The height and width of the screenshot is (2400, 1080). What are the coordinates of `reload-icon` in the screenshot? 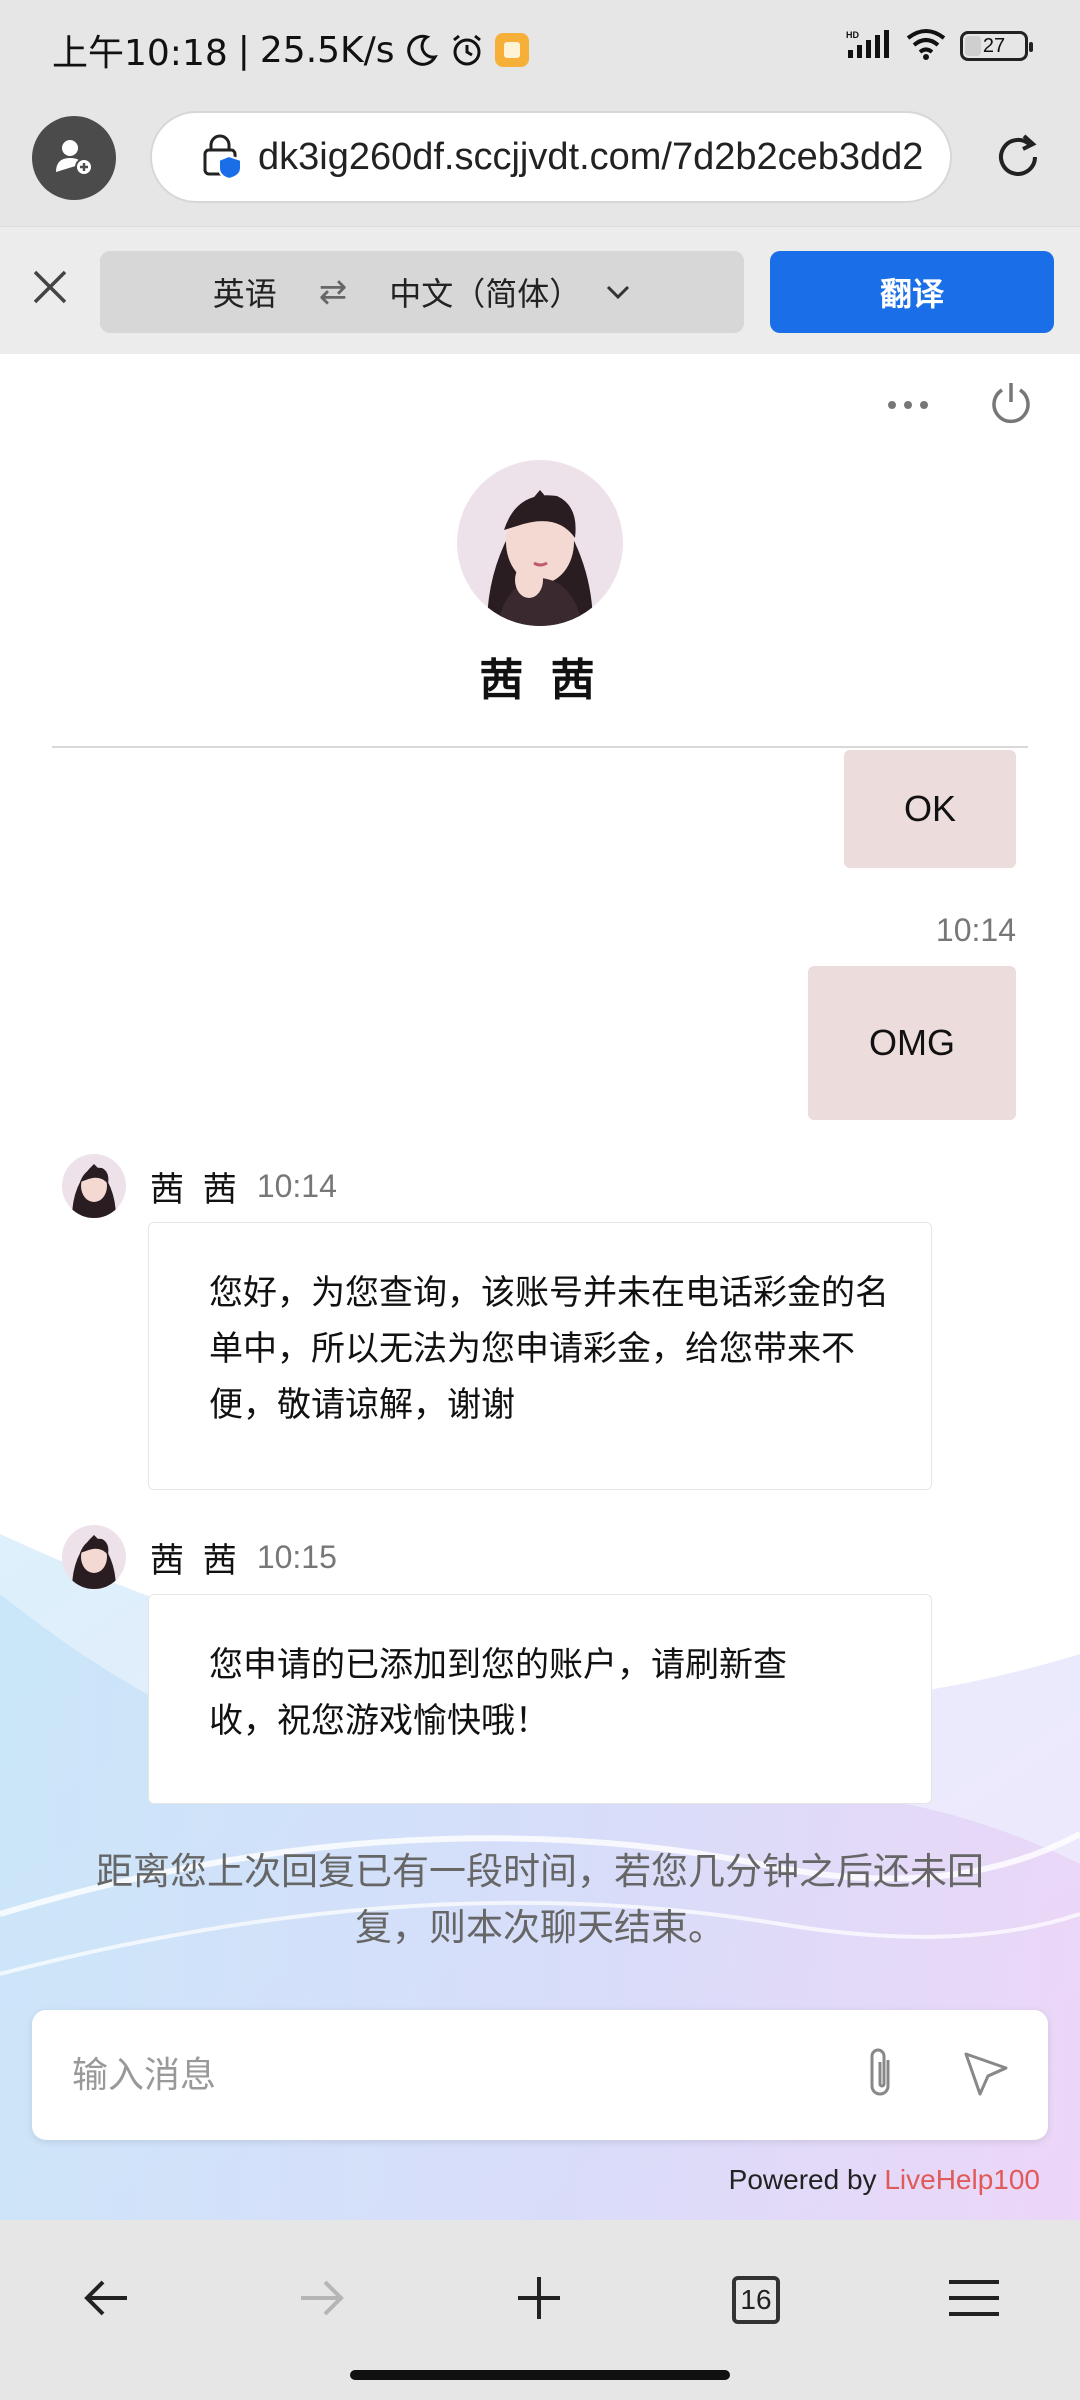 It's located at (1018, 159).